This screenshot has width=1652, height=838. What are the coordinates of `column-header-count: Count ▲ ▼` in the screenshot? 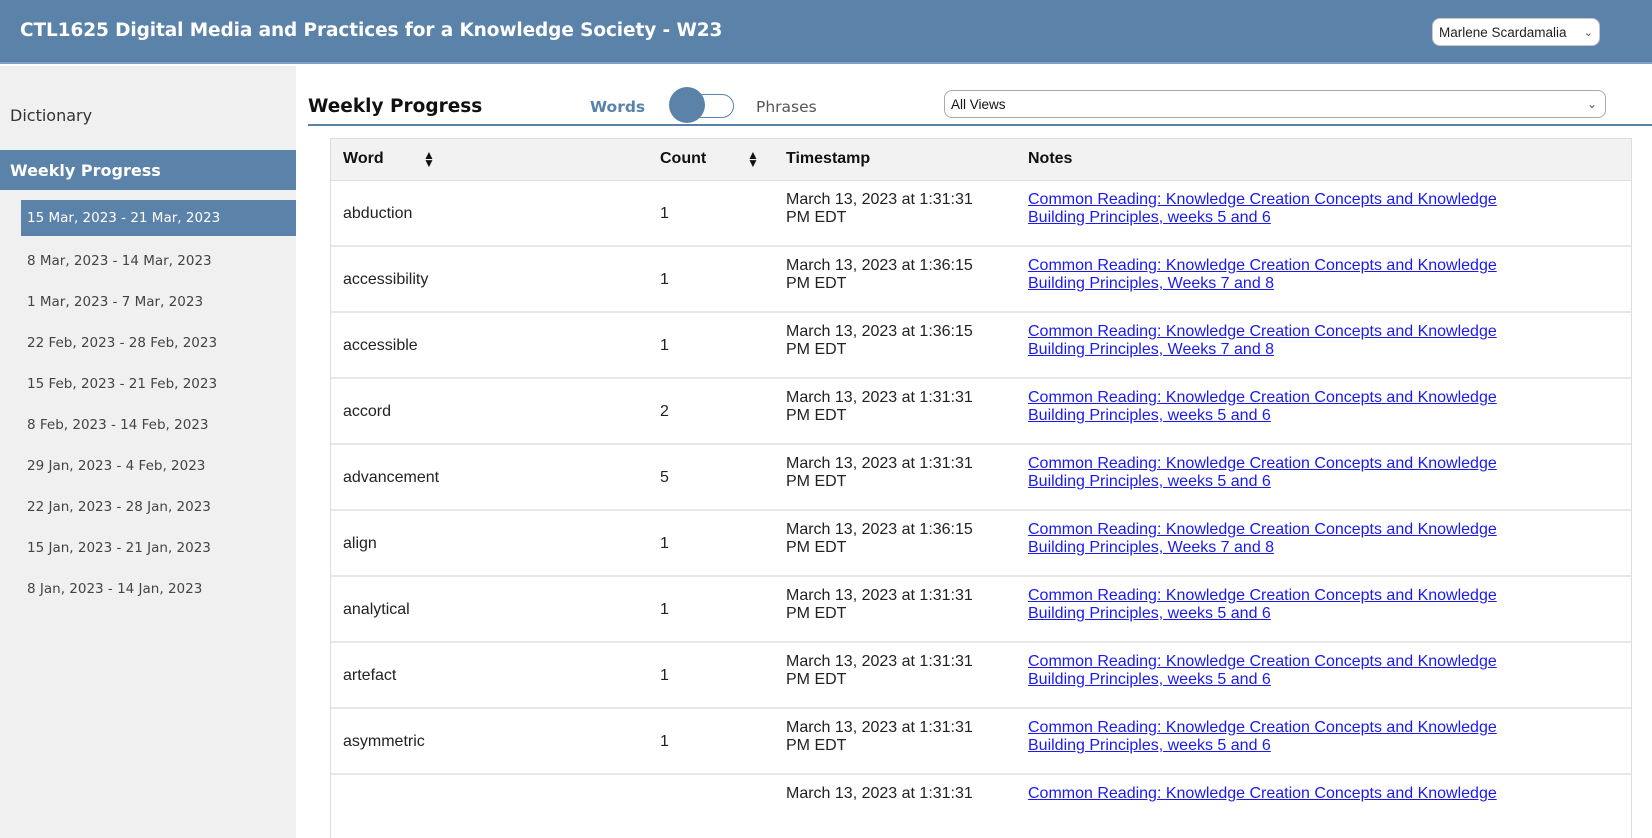 It's located at (711, 160).